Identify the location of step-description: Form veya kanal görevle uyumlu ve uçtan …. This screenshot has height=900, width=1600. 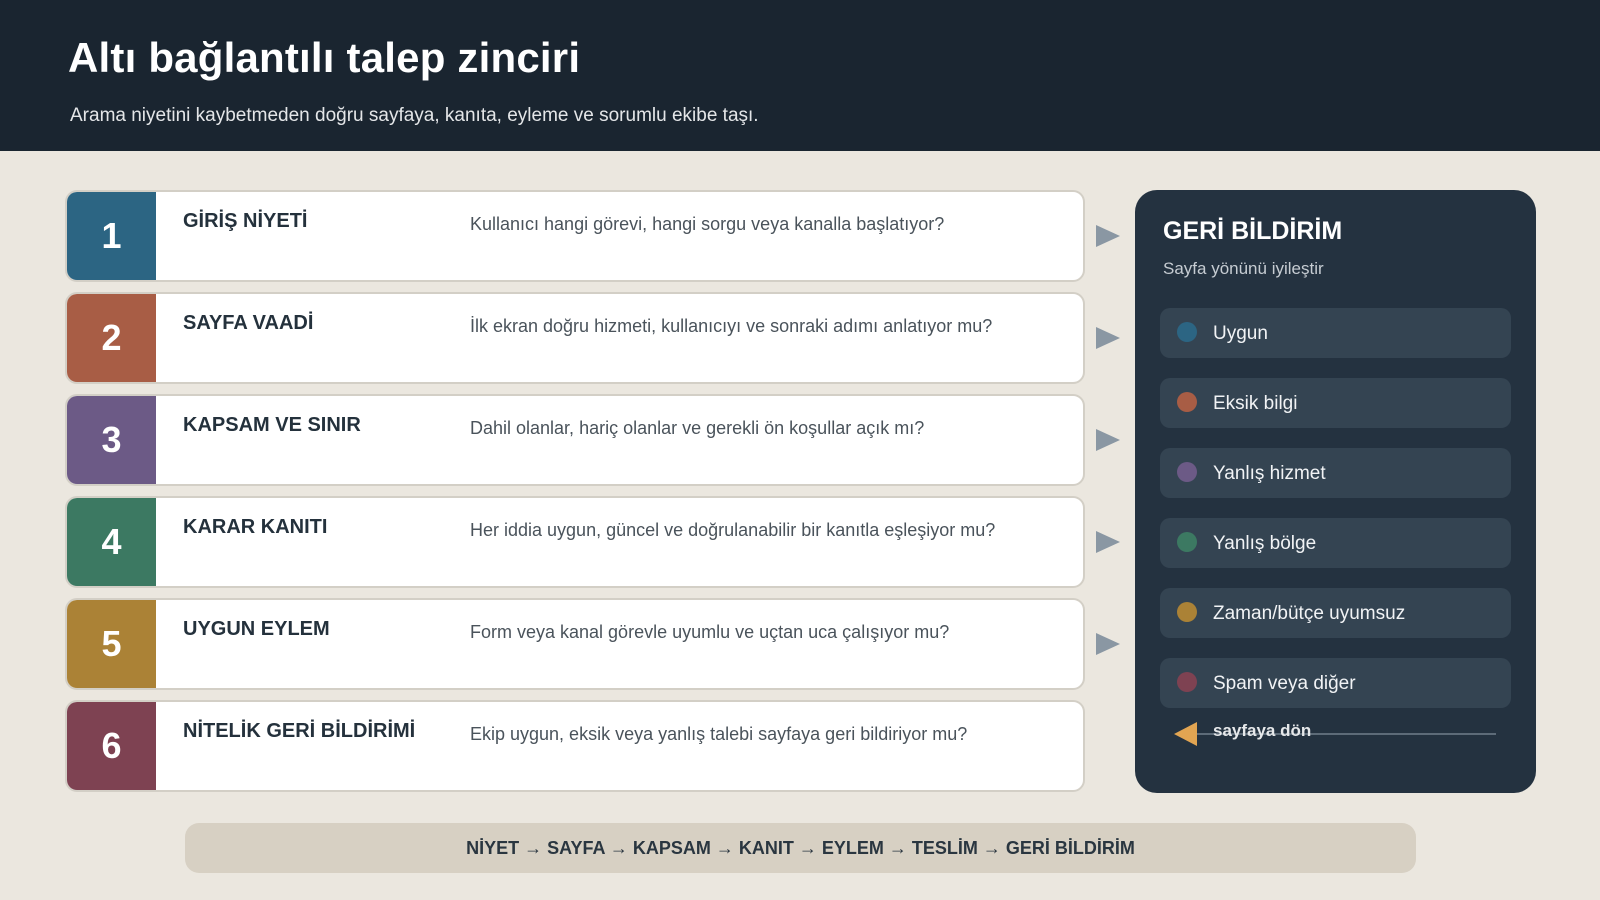
(710, 632).